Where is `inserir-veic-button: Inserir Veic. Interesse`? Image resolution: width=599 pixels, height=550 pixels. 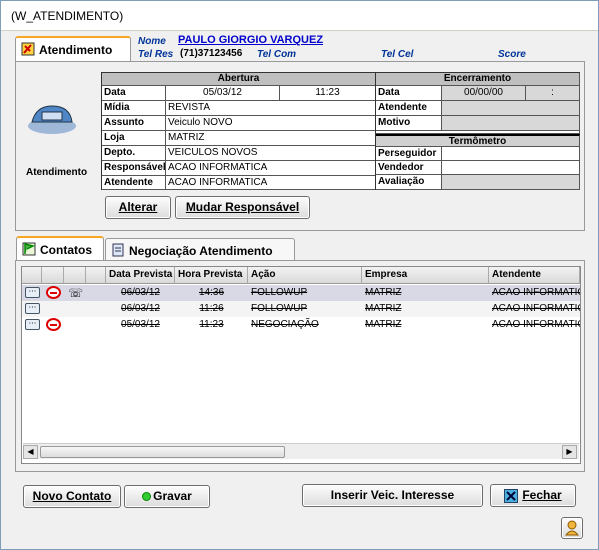
inserir-veic-button: Inserir Veic. Interesse is located at coordinates (392, 495).